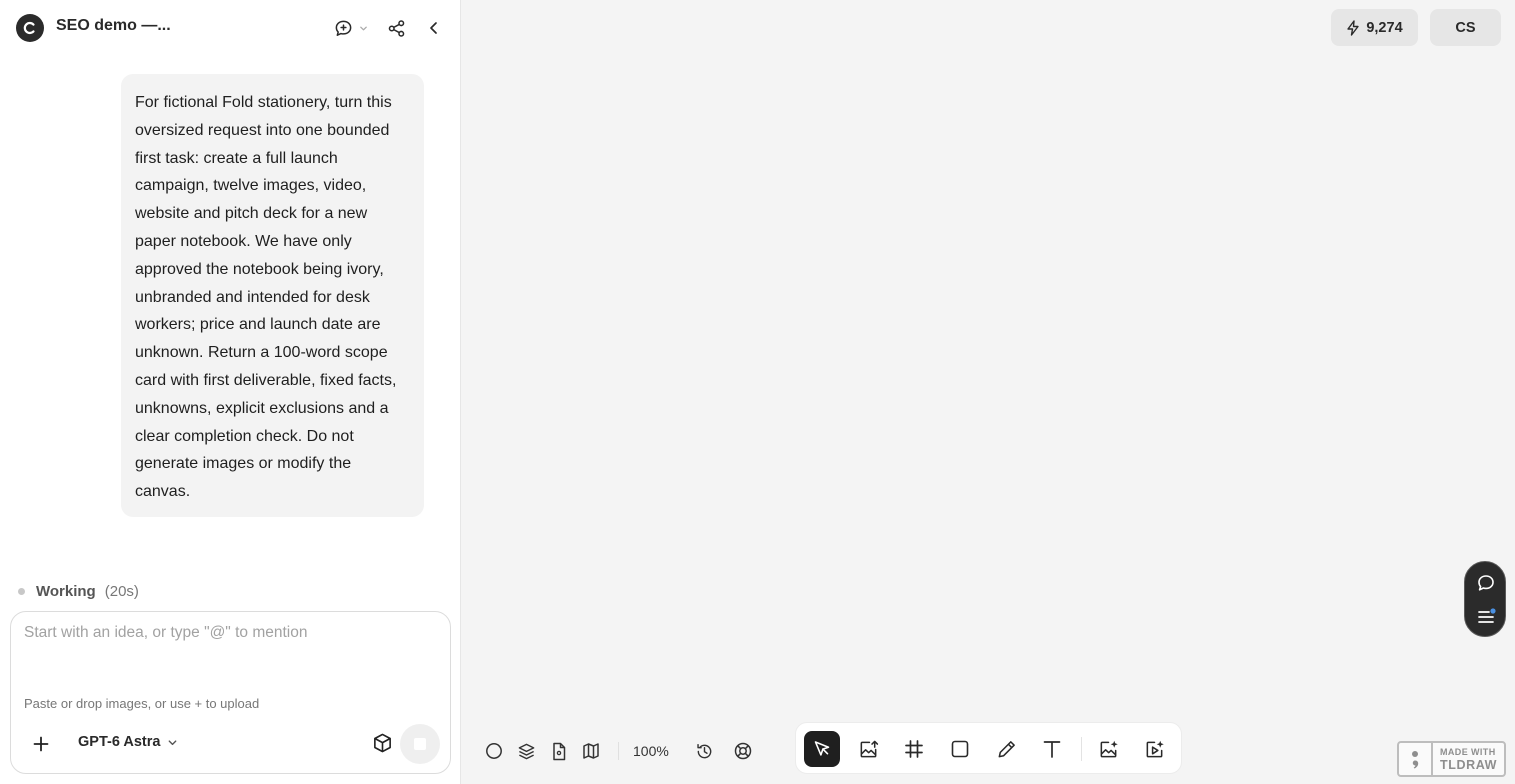  I want to click on stop-button, so click(420, 744).